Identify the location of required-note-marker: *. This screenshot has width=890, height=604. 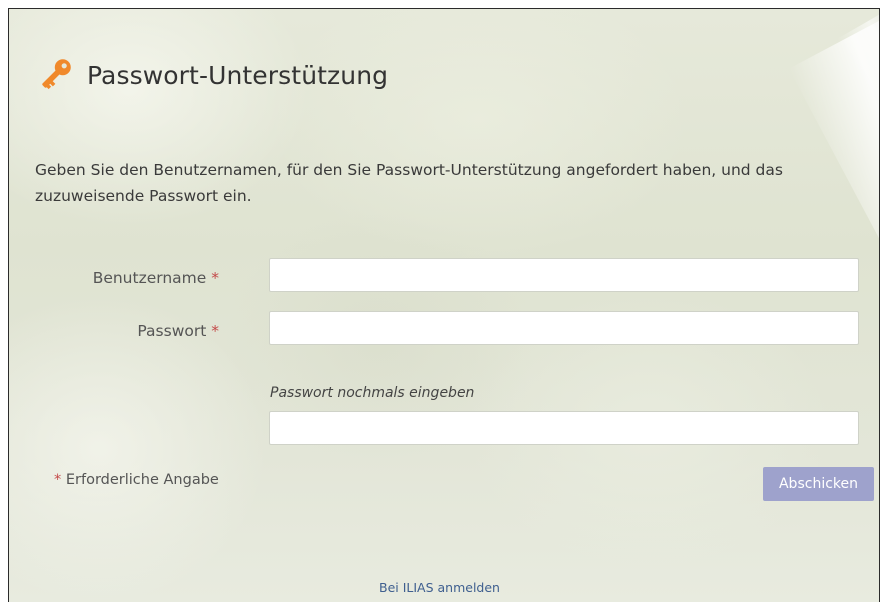
(58, 480).